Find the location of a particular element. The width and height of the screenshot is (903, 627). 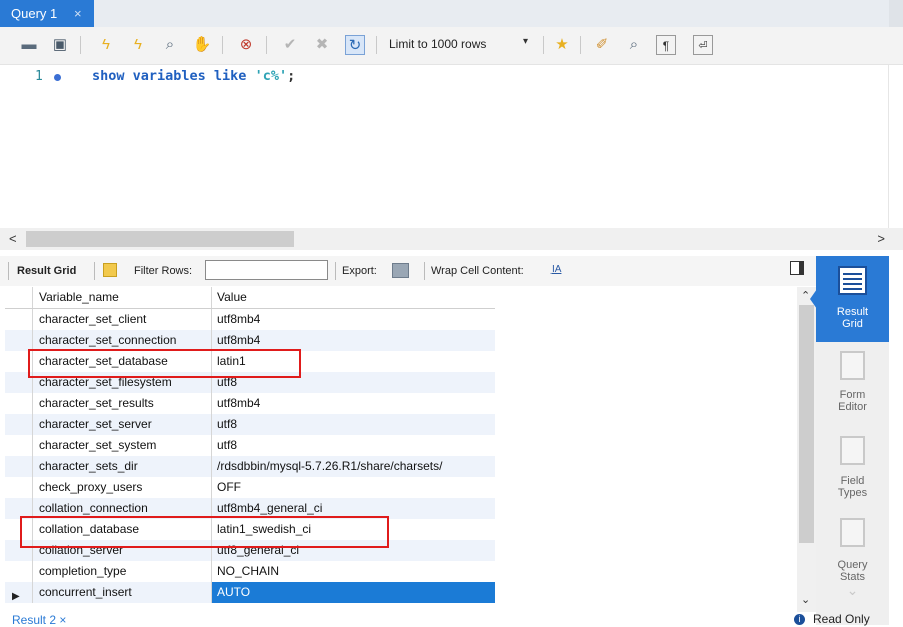

execute-current-icon: ϟ is located at coordinates (138, 45).